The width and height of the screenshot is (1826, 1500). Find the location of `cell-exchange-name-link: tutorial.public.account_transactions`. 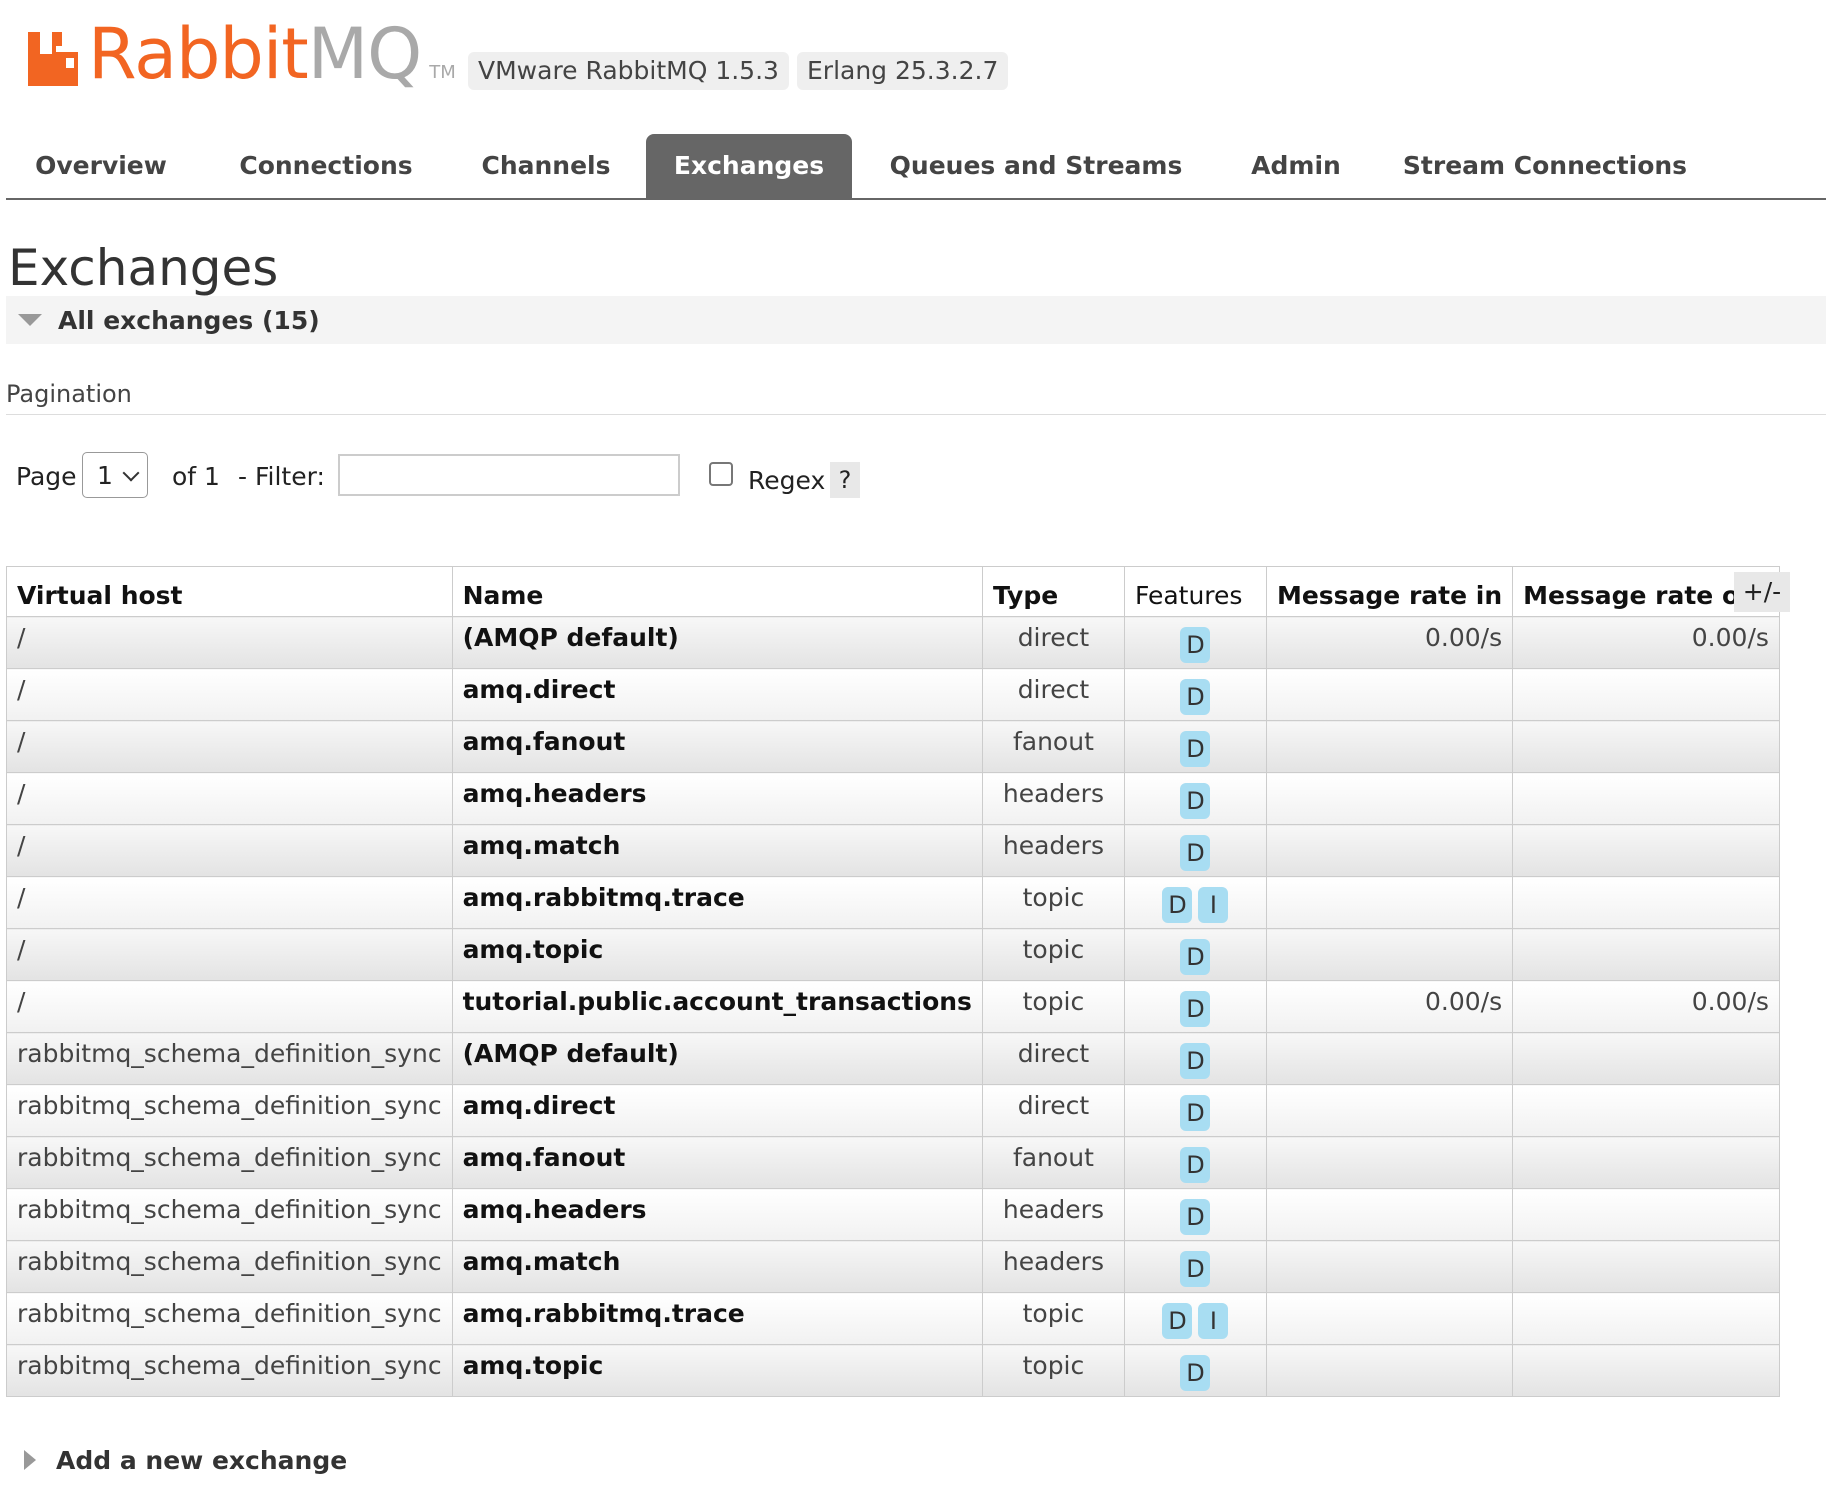

cell-exchange-name-link: tutorial.public.account_transactions is located at coordinates (717, 1006).